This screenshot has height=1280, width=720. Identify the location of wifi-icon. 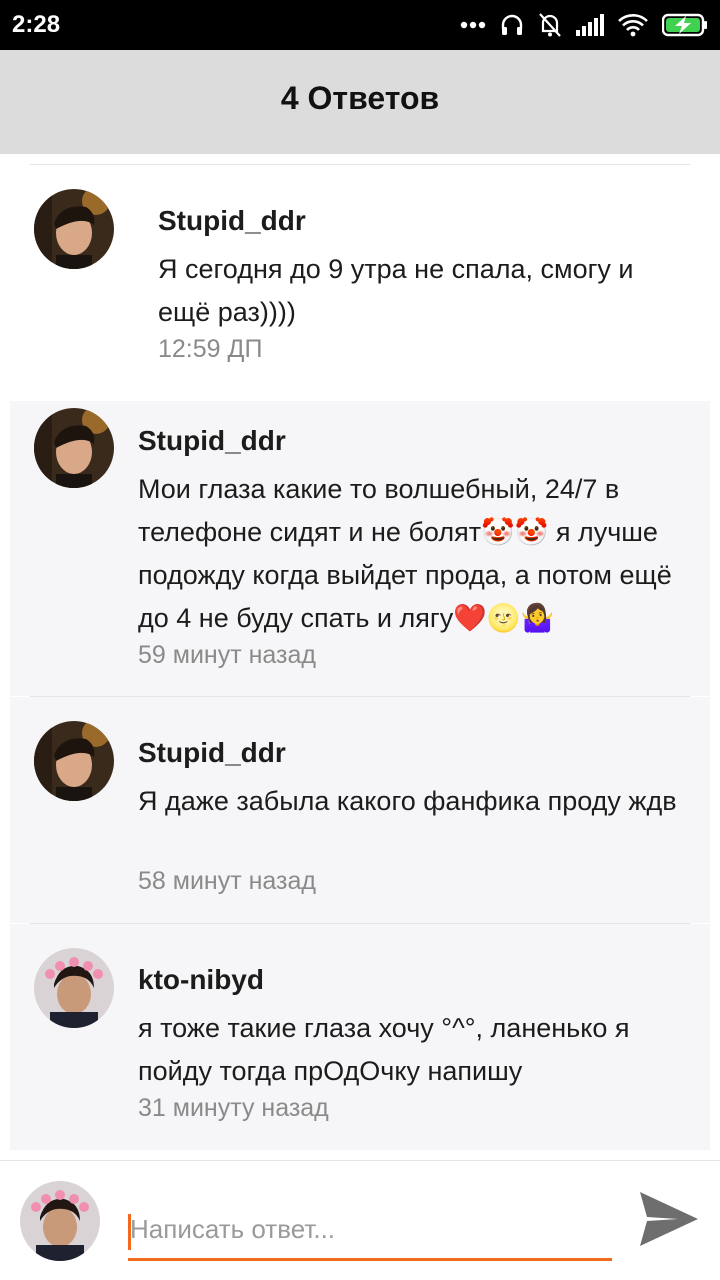
(633, 25).